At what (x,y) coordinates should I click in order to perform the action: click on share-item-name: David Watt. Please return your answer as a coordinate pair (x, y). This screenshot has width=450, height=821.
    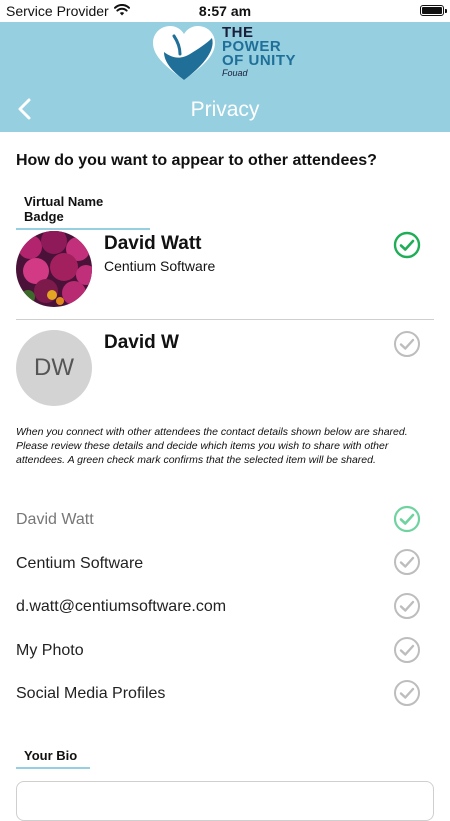
    Looking at the image, I should click on (55, 520).